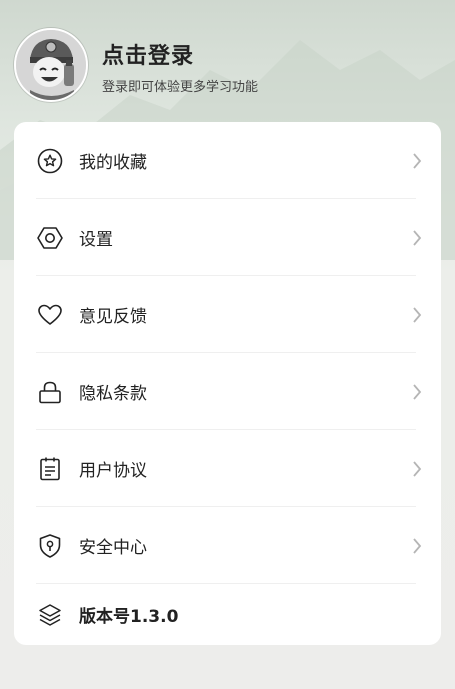 Image resolution: width=455 pixels, height=689 pixels. What do you see at coordinates (129, 617) in the screenshot?
I see `version-label: 版本号1.3.0` at bounding box center [129, 617].